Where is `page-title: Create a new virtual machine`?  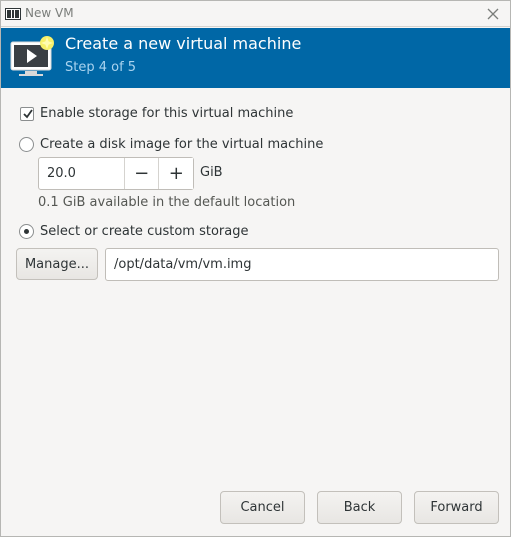 page-title: Create a new virtual machine is located at coordinates (183, 43).